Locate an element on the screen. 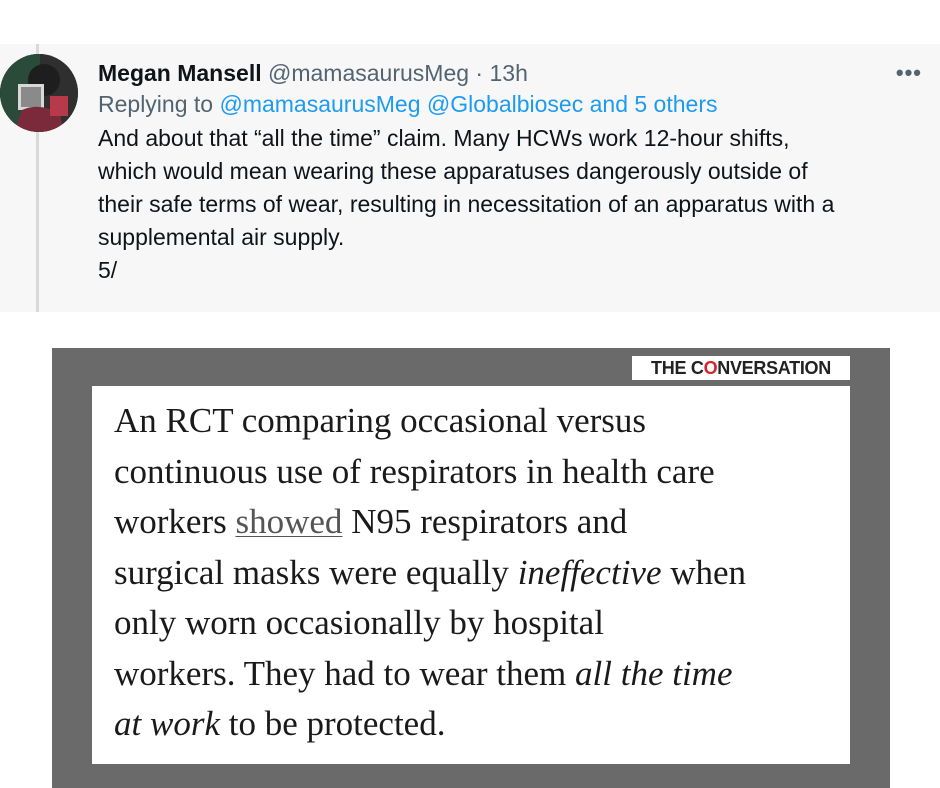 This screenshot has height=788, width=940. avatar is located at coordinates (39, 93).